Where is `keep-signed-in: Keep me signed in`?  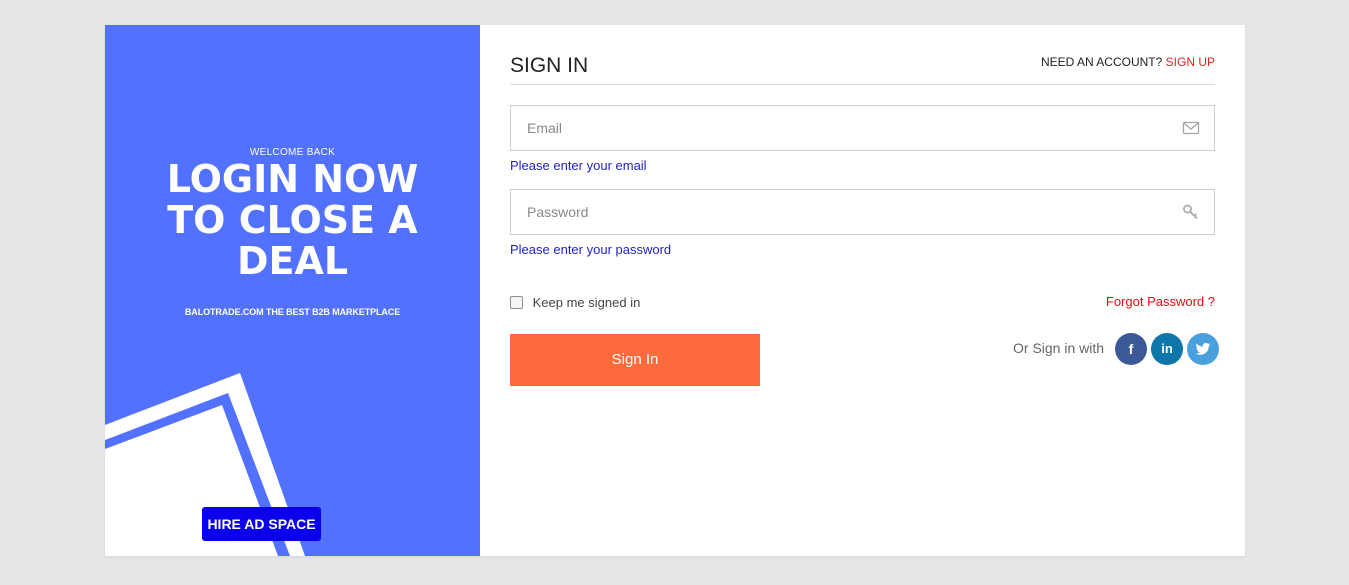 keep-signed-in: Keep me signed in is located at coordinates (575, 302).